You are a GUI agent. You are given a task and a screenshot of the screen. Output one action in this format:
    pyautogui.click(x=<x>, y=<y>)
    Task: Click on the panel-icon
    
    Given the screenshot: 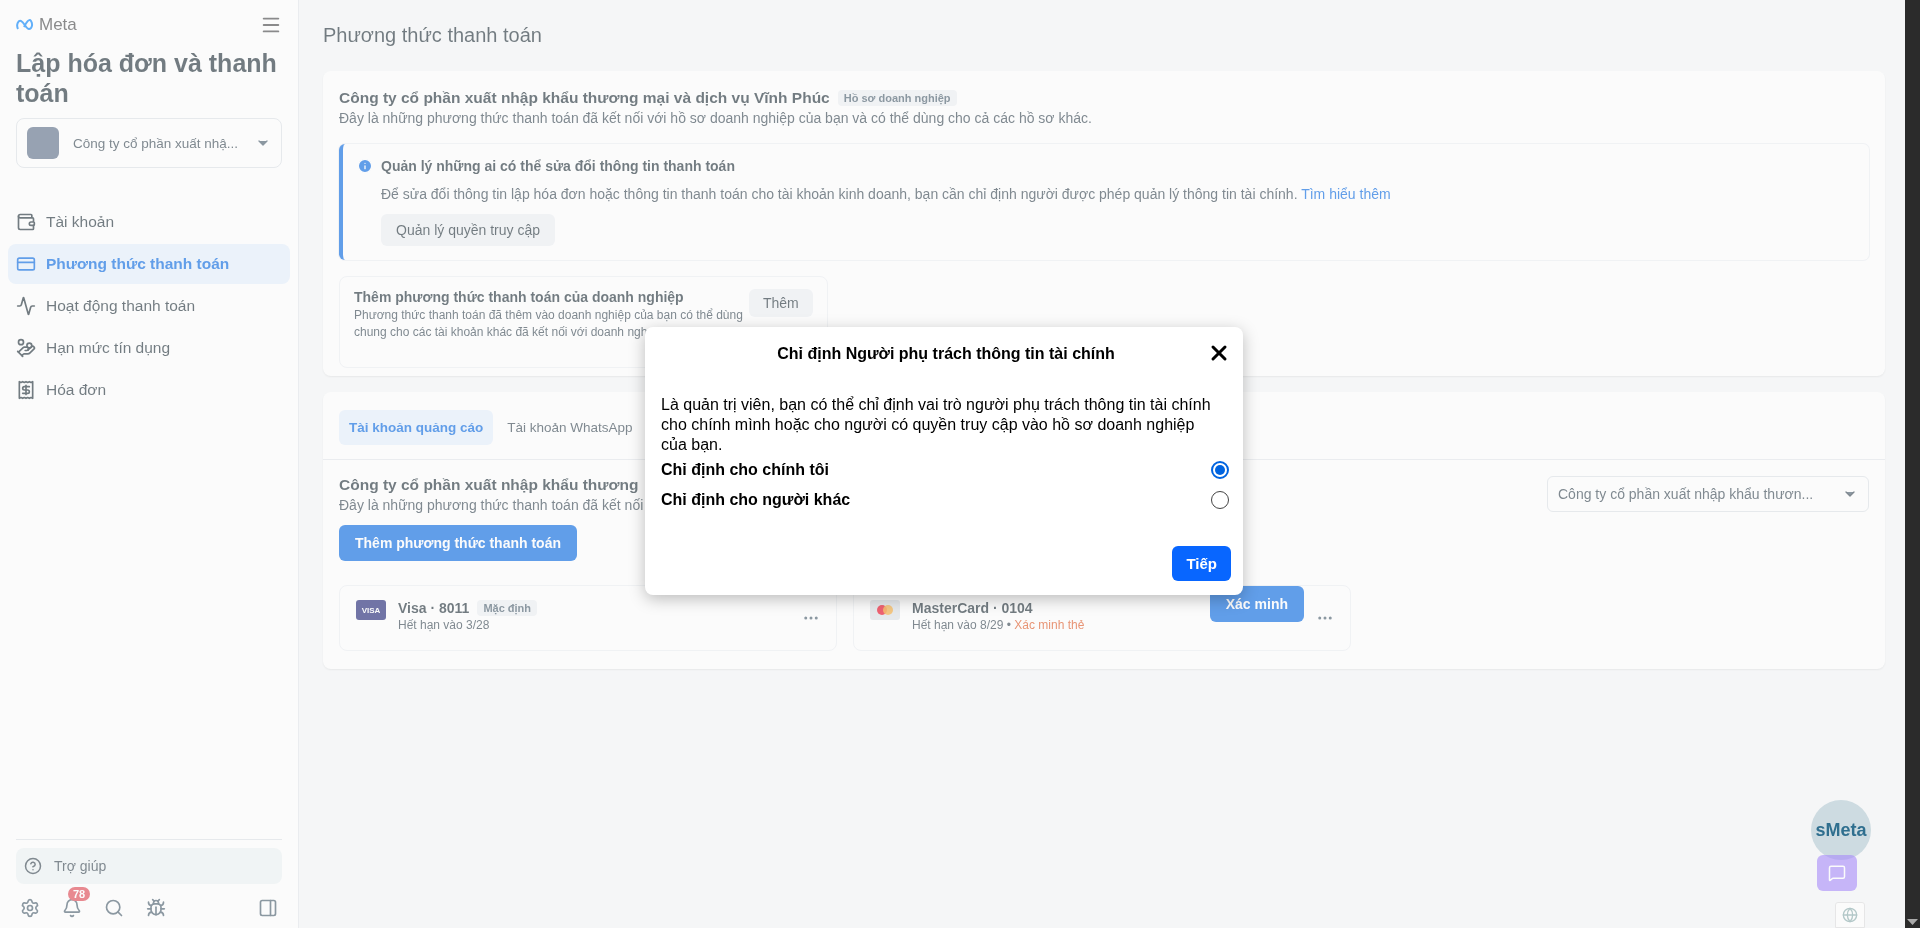 What is the action you would take?
    pyautogui.click(x=268, y=908)
    